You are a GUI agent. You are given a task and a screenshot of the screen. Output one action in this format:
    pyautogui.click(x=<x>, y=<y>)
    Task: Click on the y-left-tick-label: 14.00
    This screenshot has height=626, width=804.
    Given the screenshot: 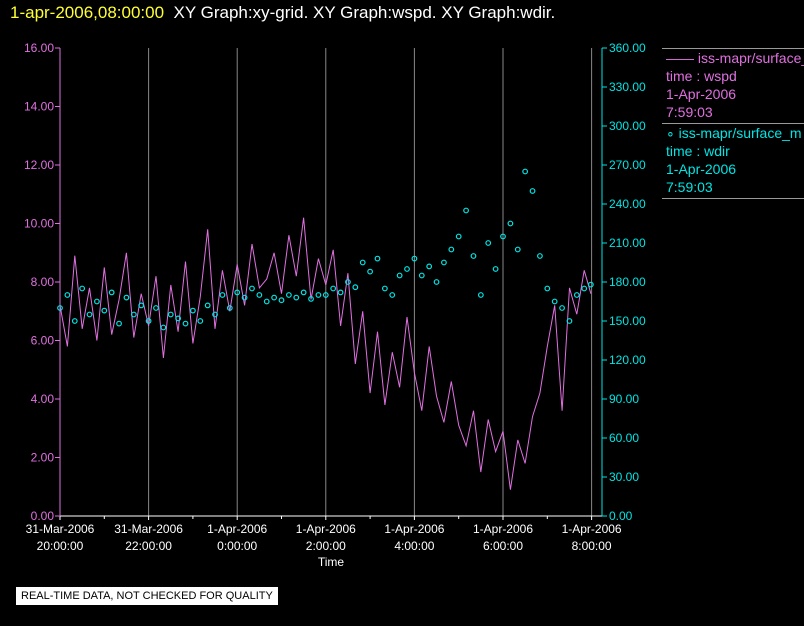 What is the action you would take?
    pyautogui.click(x=39, y=107)
    